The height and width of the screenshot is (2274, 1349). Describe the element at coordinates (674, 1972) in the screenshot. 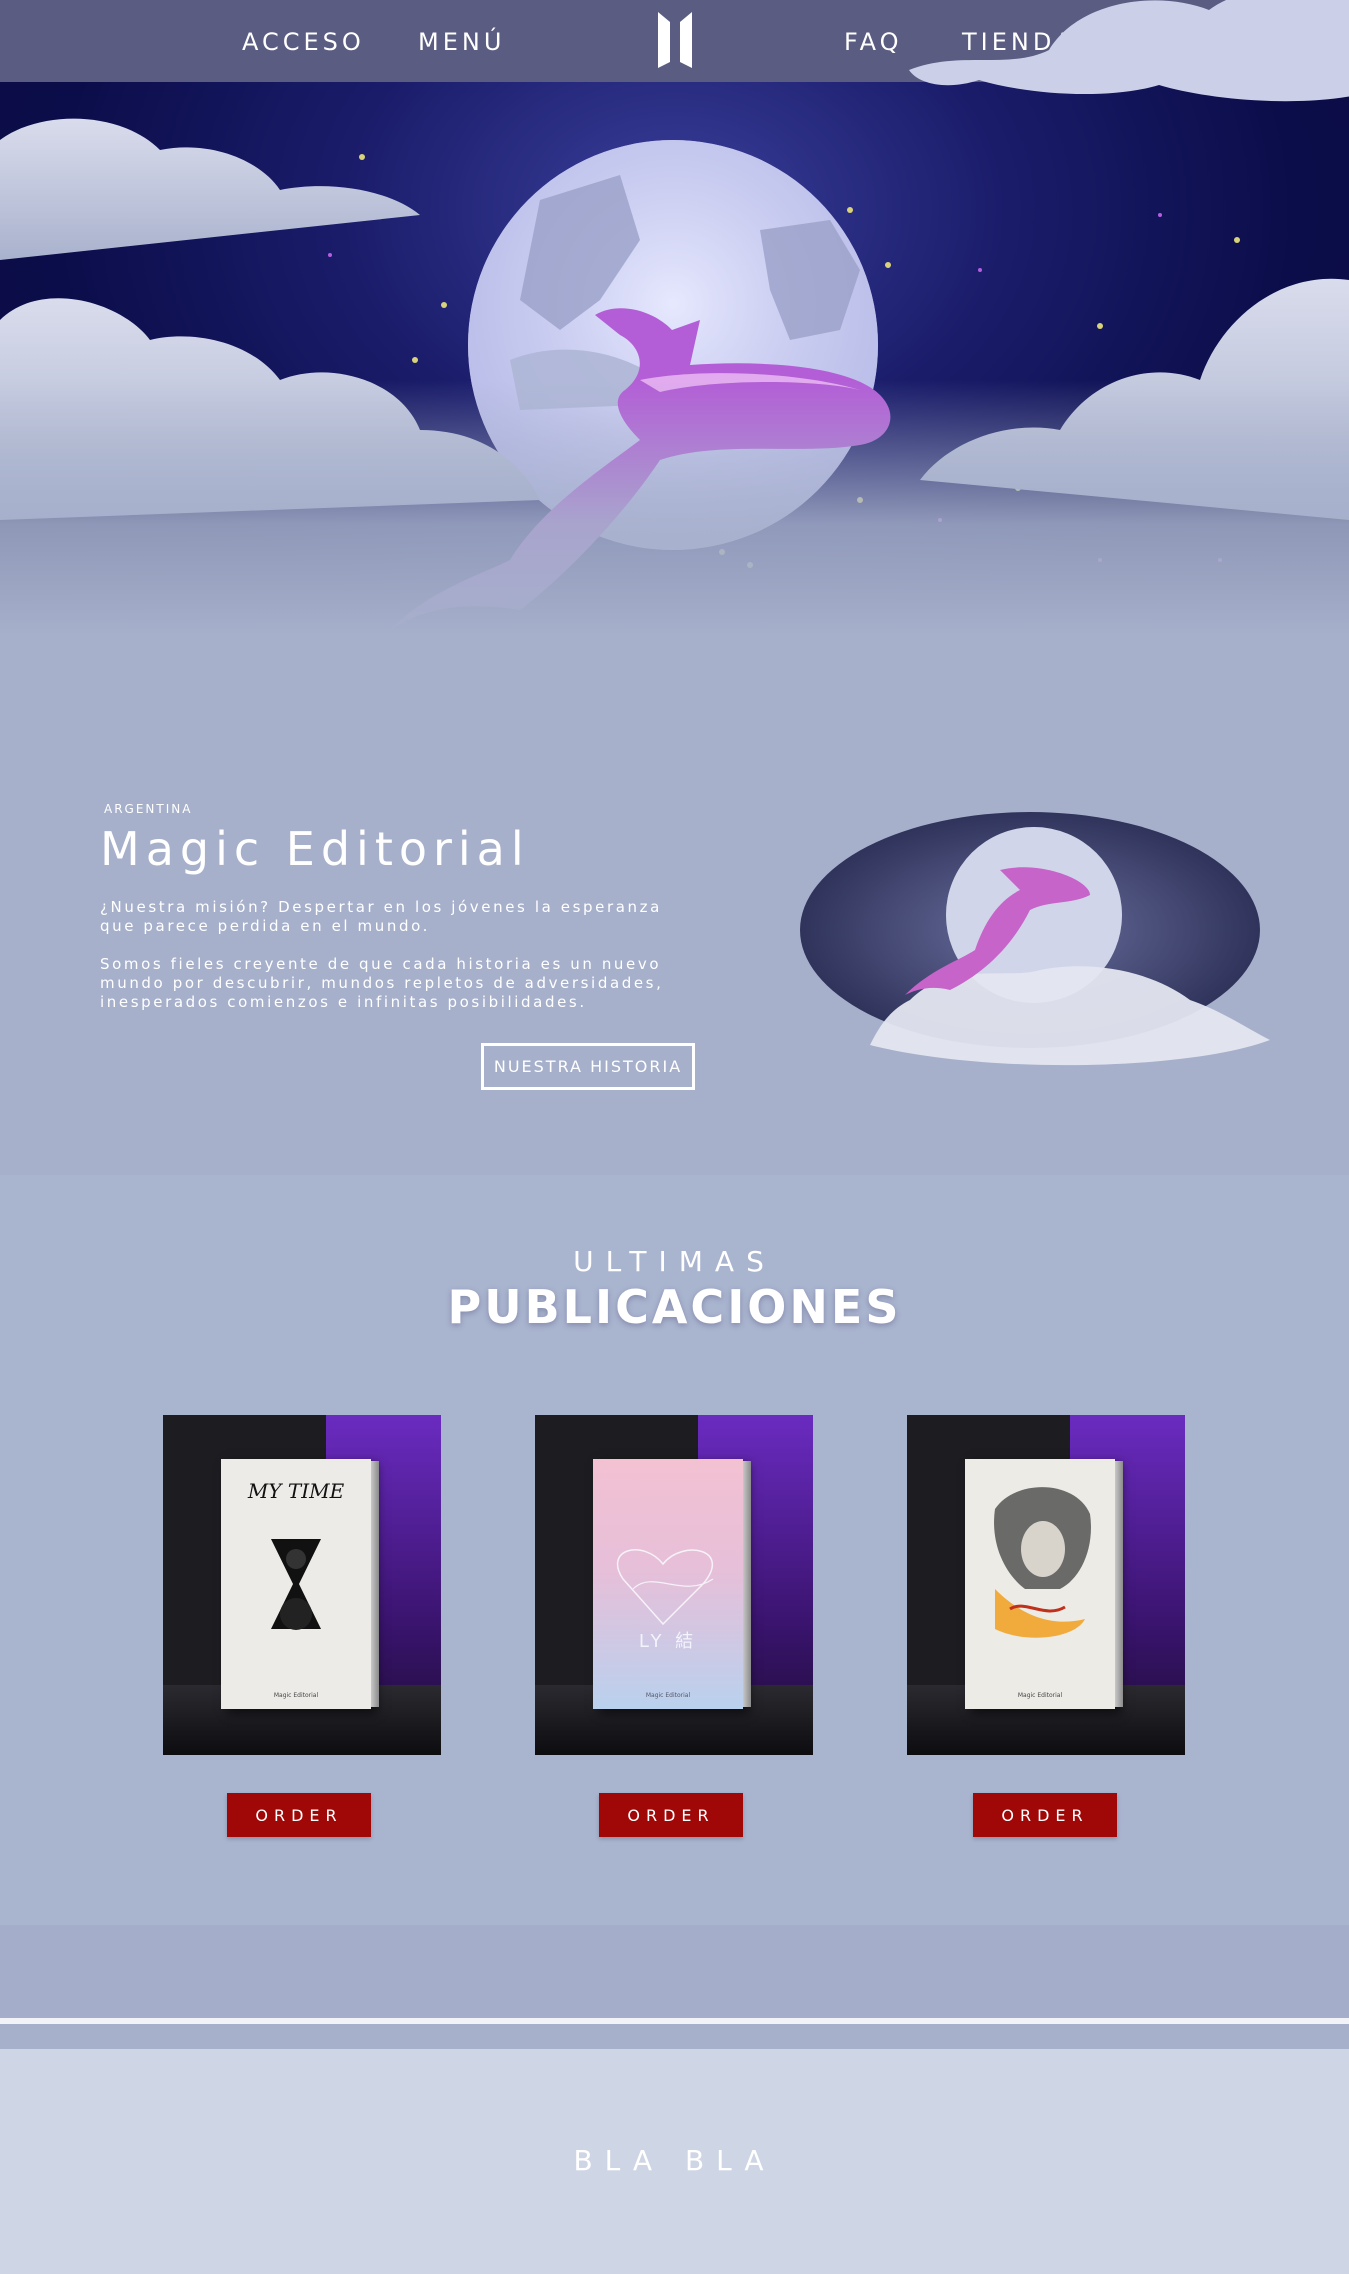

I see `spacer-band` at that location.